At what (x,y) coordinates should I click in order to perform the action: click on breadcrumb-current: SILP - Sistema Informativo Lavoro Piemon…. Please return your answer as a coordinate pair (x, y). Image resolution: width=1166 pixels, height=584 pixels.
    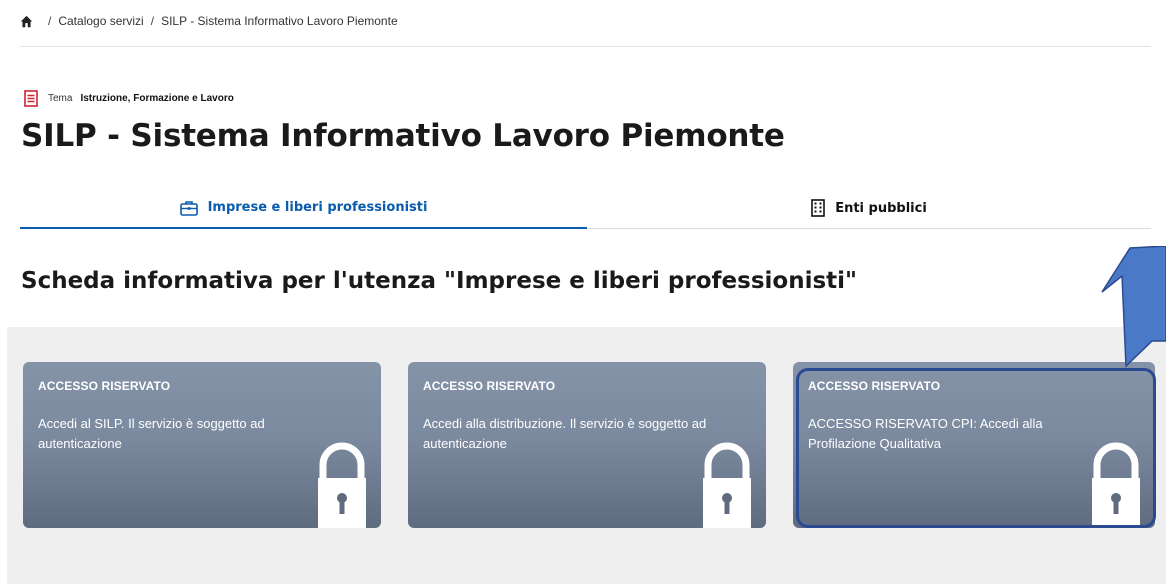
    Looking at the image, I should click on (279, 21).